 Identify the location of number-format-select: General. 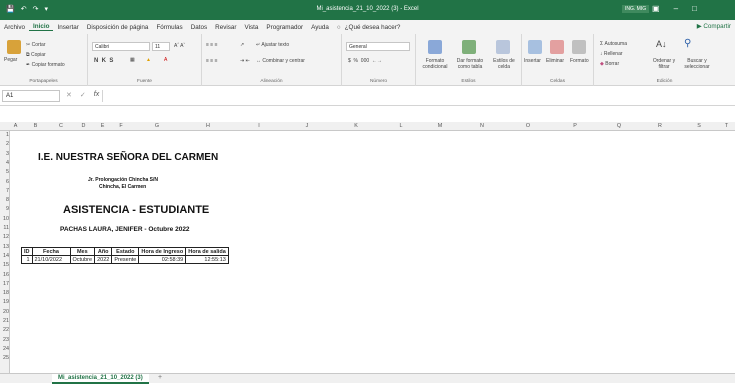
(378, 46).